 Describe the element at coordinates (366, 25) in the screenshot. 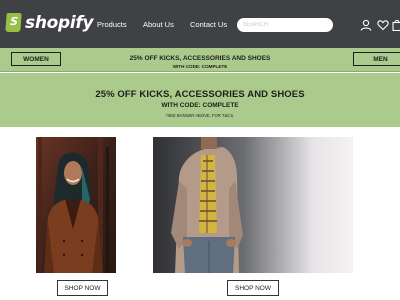

I see `user-icon` at that location.